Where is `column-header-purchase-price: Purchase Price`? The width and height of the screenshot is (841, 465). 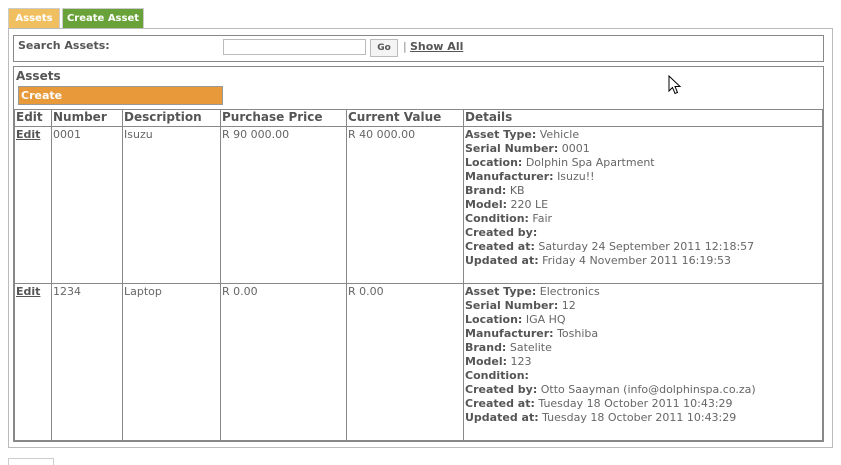
column-header-purchase-price: Purchase Price is located at coordinates (283, 118).